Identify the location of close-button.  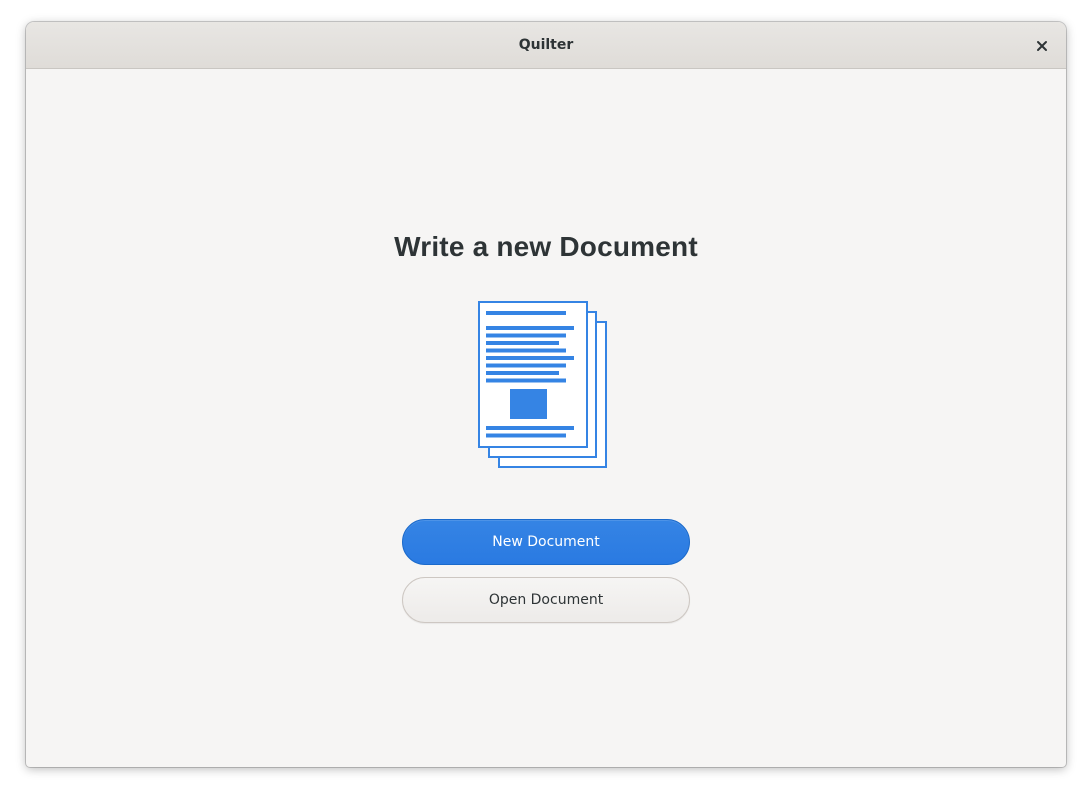
(1042, 46).